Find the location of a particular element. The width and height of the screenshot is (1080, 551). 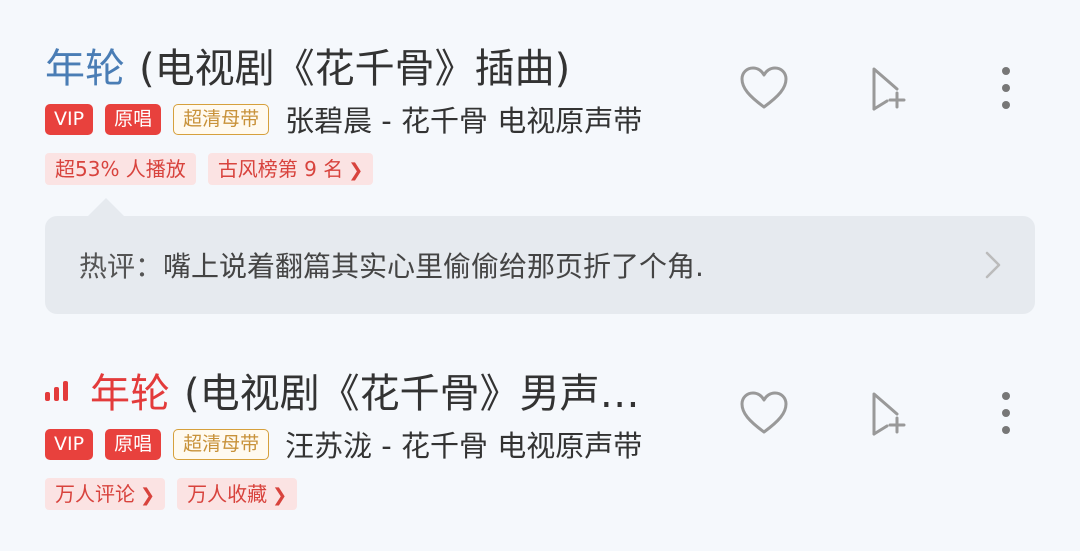

comment-pointer is located at coordinates (106, 207).